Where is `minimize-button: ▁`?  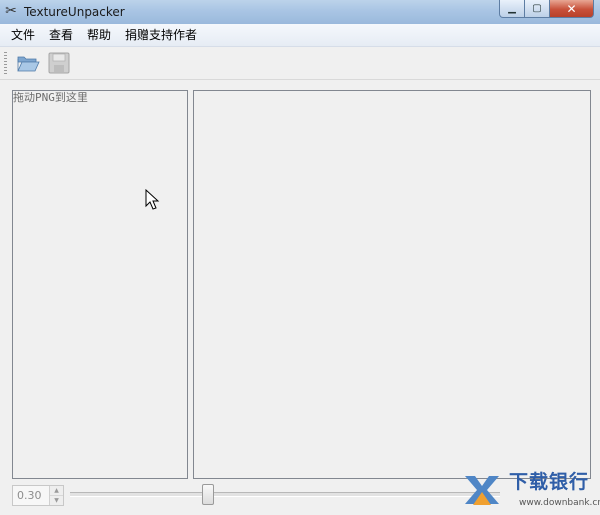
minimize-button: ▁ is located at coordinates (512, 9).